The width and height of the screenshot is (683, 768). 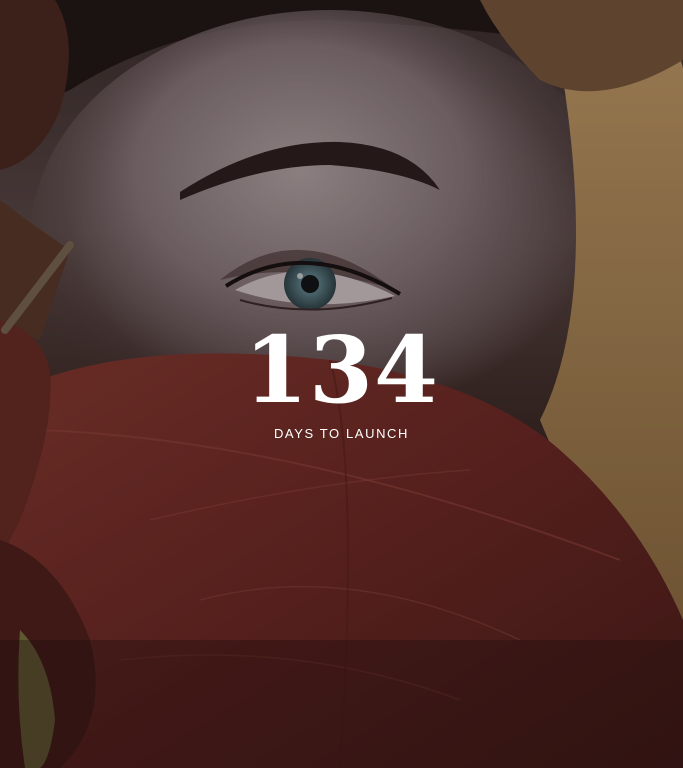 I want to click on countdown-number: 134, so click(x=341, y=370).